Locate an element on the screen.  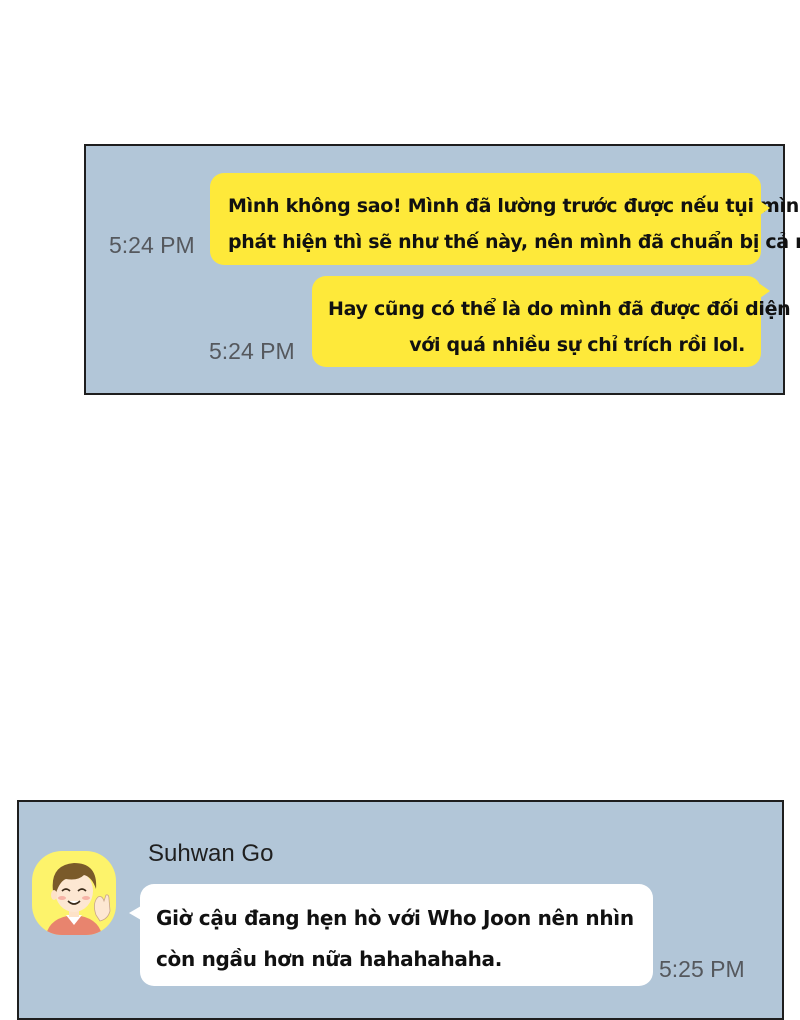
message-timestamp: 5:25 PM is located at coordinates (702, 969).